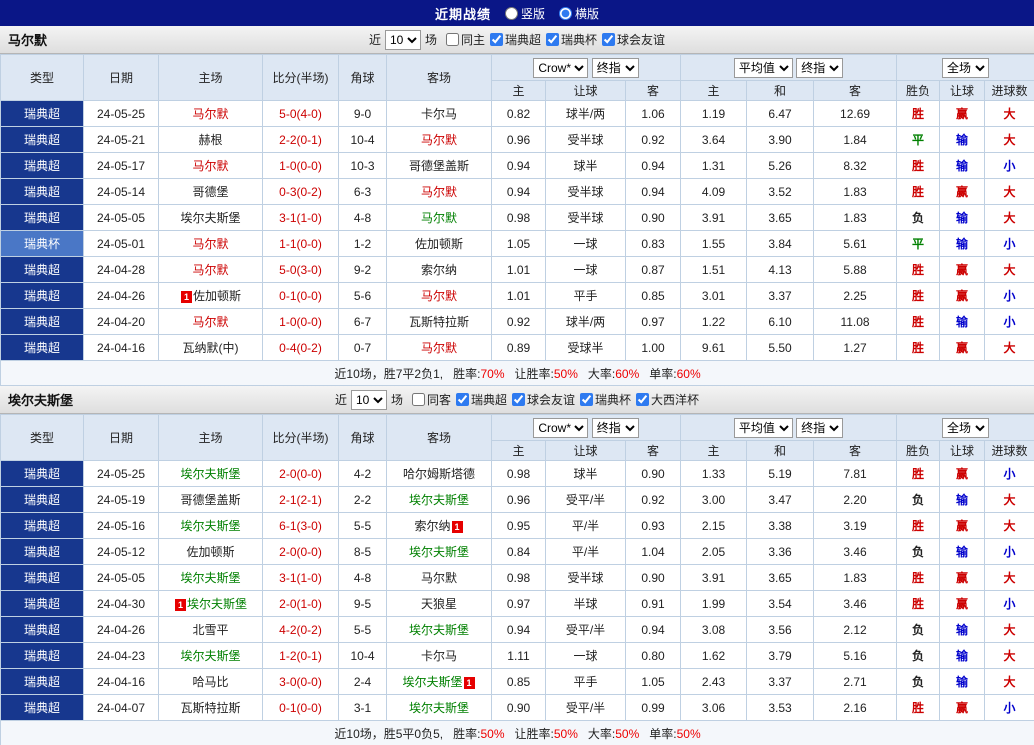  What do you see at coordinates (518, 165) in the screenshot?
I see `odds-home: 0.94` at bounding box center [518, 165].